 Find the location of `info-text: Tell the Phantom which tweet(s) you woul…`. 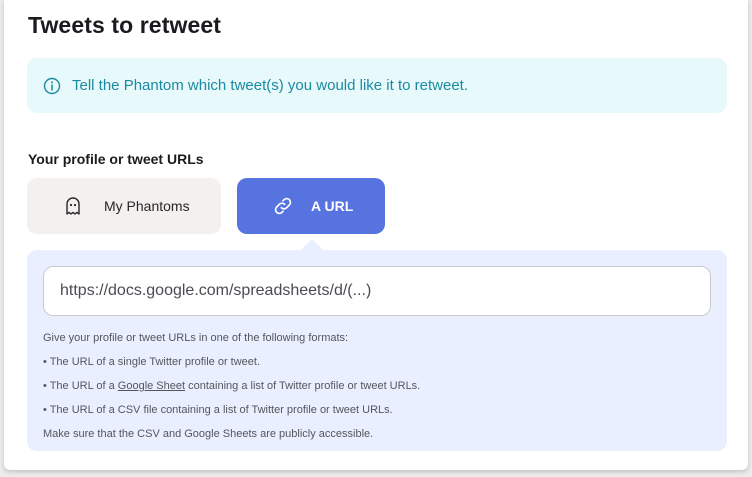

info-text: Tell the Phantom which tweet(s) you woul… is located at coordinates (270, 85).